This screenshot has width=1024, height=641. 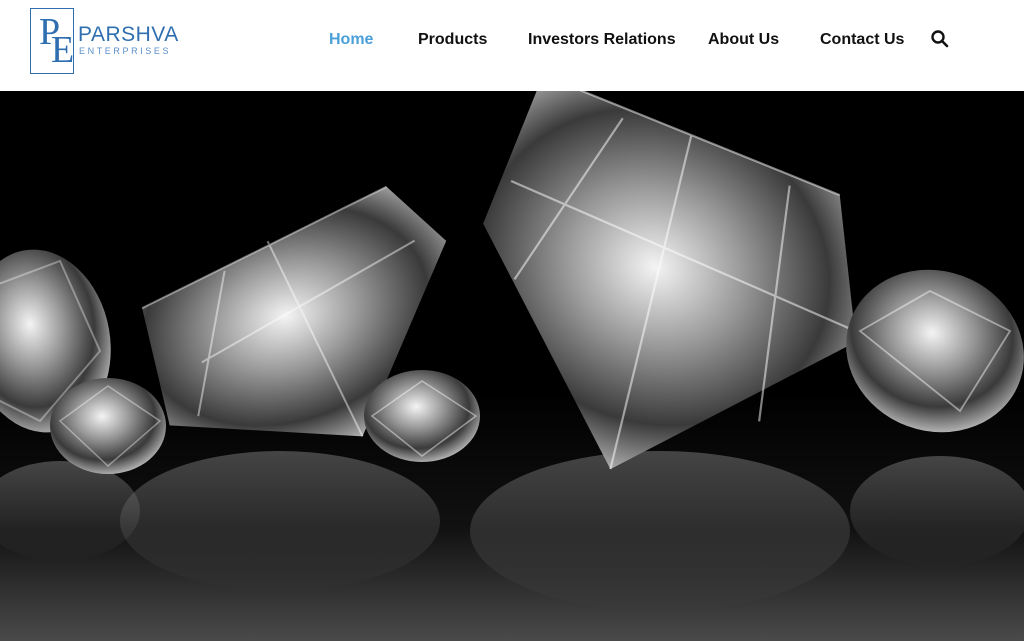 I want to click on logo-initial-e: E, so click(x=63, y=50).